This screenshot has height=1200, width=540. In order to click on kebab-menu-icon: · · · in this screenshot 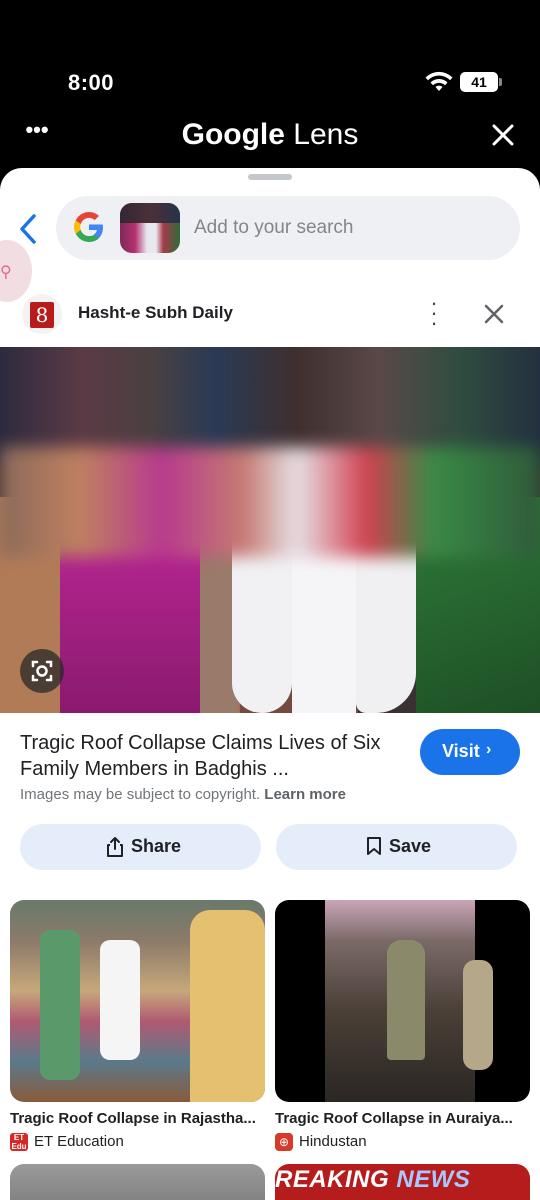, I will do `click(434, 313)`.